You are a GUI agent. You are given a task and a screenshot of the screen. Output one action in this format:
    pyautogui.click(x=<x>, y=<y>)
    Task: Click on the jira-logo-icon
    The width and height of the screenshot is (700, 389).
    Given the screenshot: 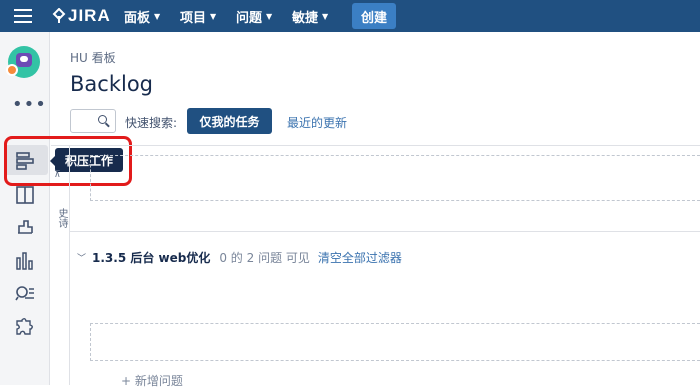 What is the action you would take?
    pyautogui.click(x=59, y=15)
    